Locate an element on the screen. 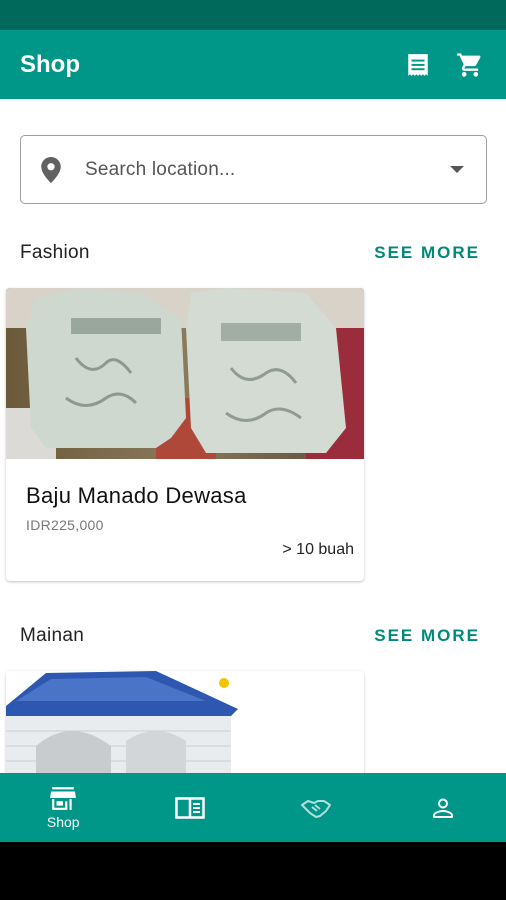 This screenshot has width=506, height=900. product-price: IDR225,000 is located at coordinates (65, 525).